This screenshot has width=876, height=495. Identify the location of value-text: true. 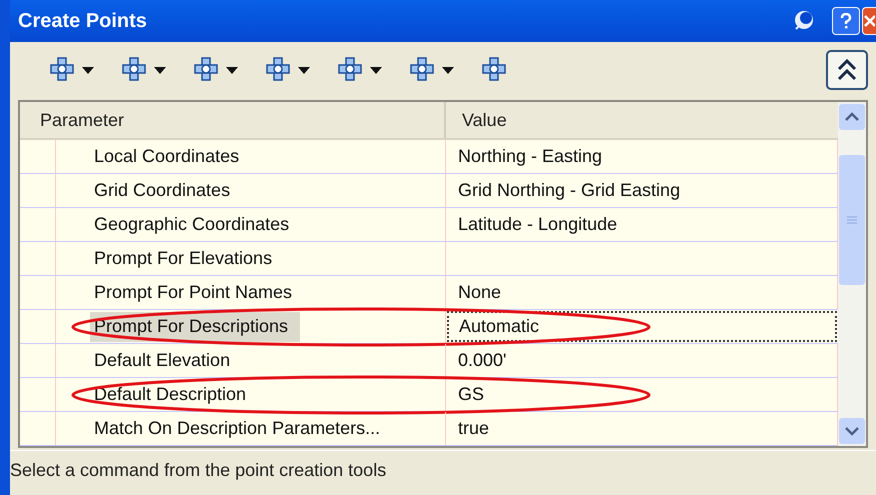
(474, 428).